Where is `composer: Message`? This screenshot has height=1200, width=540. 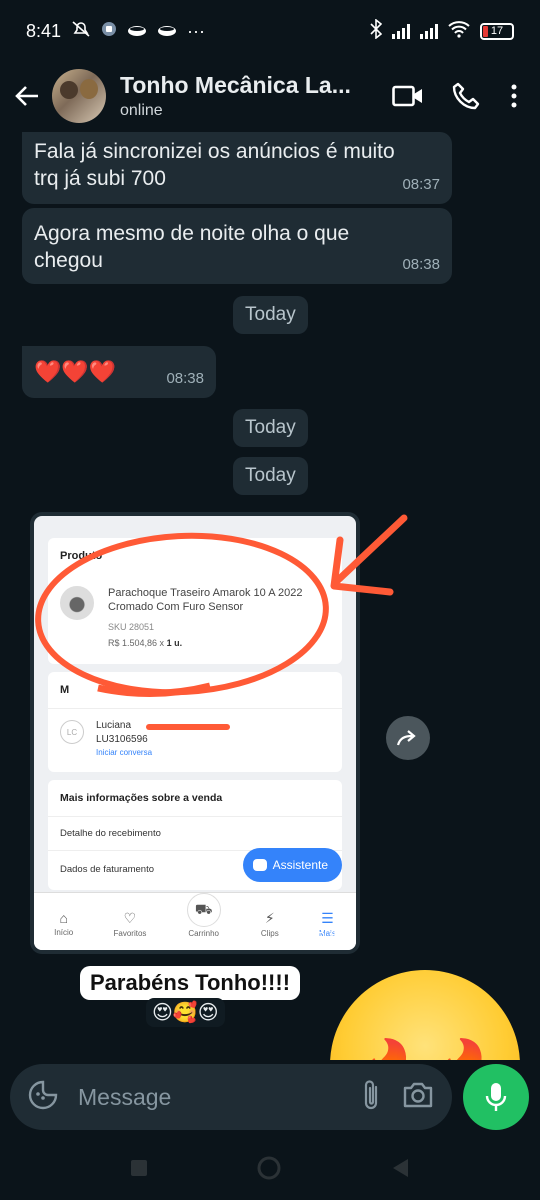 composer: Message is located at coordinates (270, 1100).